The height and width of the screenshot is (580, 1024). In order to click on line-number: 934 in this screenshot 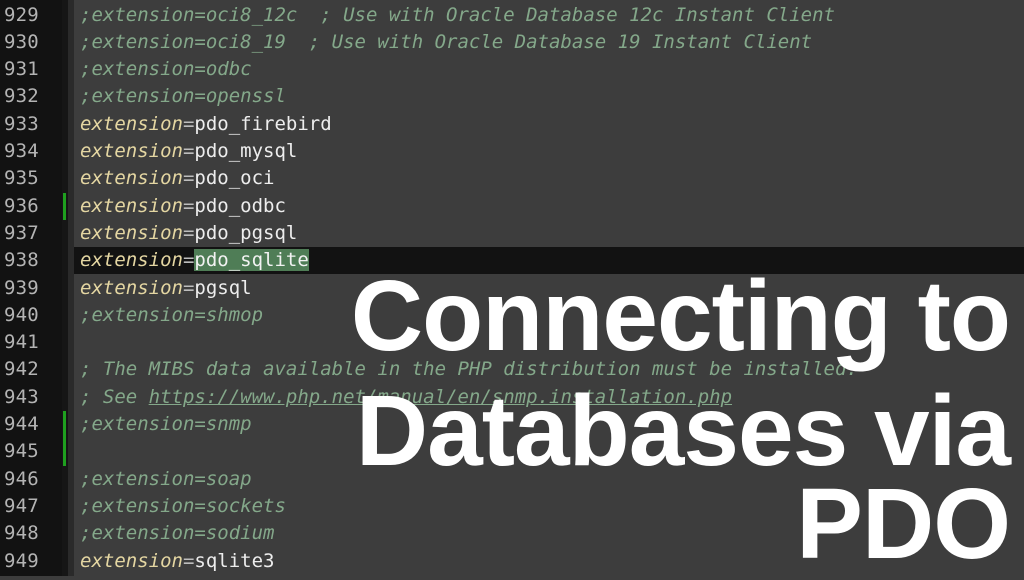, I will do `click(21, 151)`.